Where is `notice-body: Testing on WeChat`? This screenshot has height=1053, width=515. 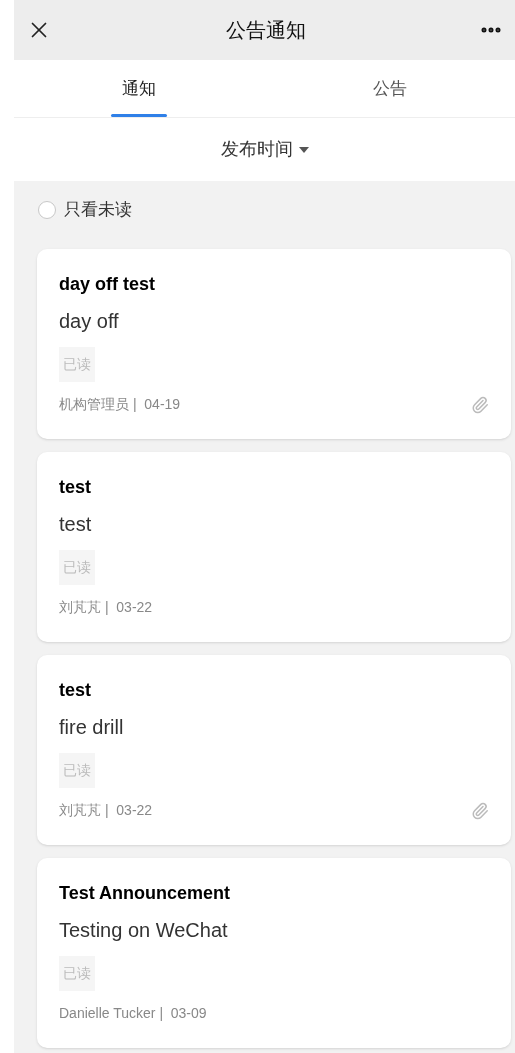 notice-body: Testing on WeChat is located at coordinates (144, 930).